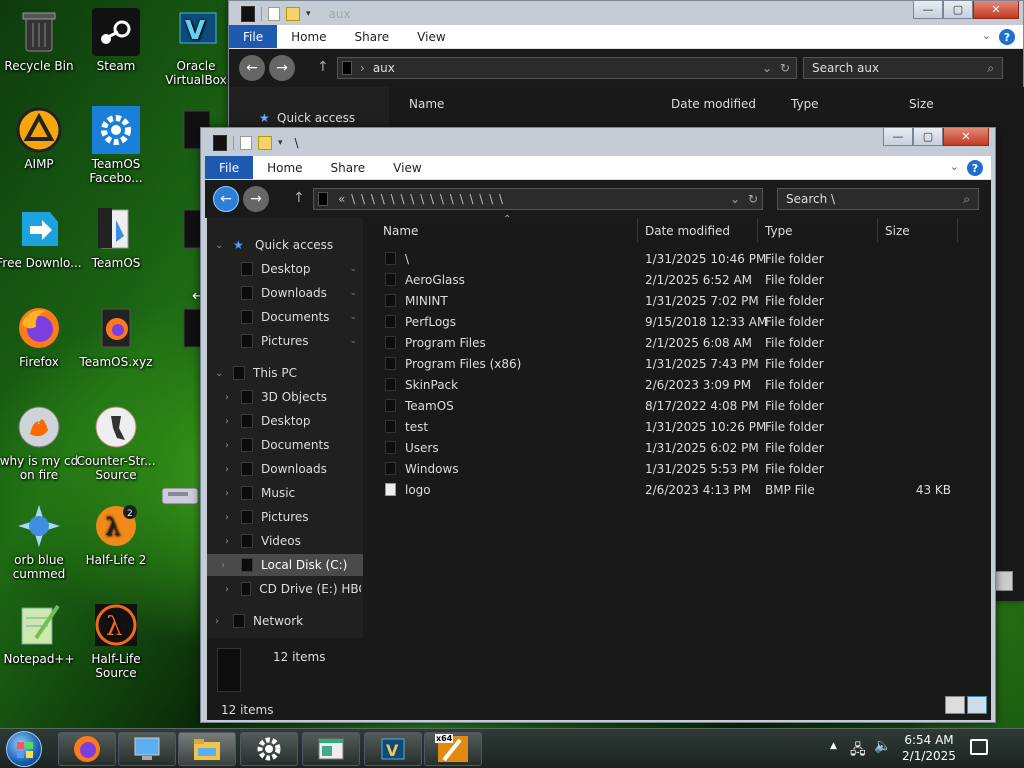  I want to click on tab-home: Home, so click(284, 167).